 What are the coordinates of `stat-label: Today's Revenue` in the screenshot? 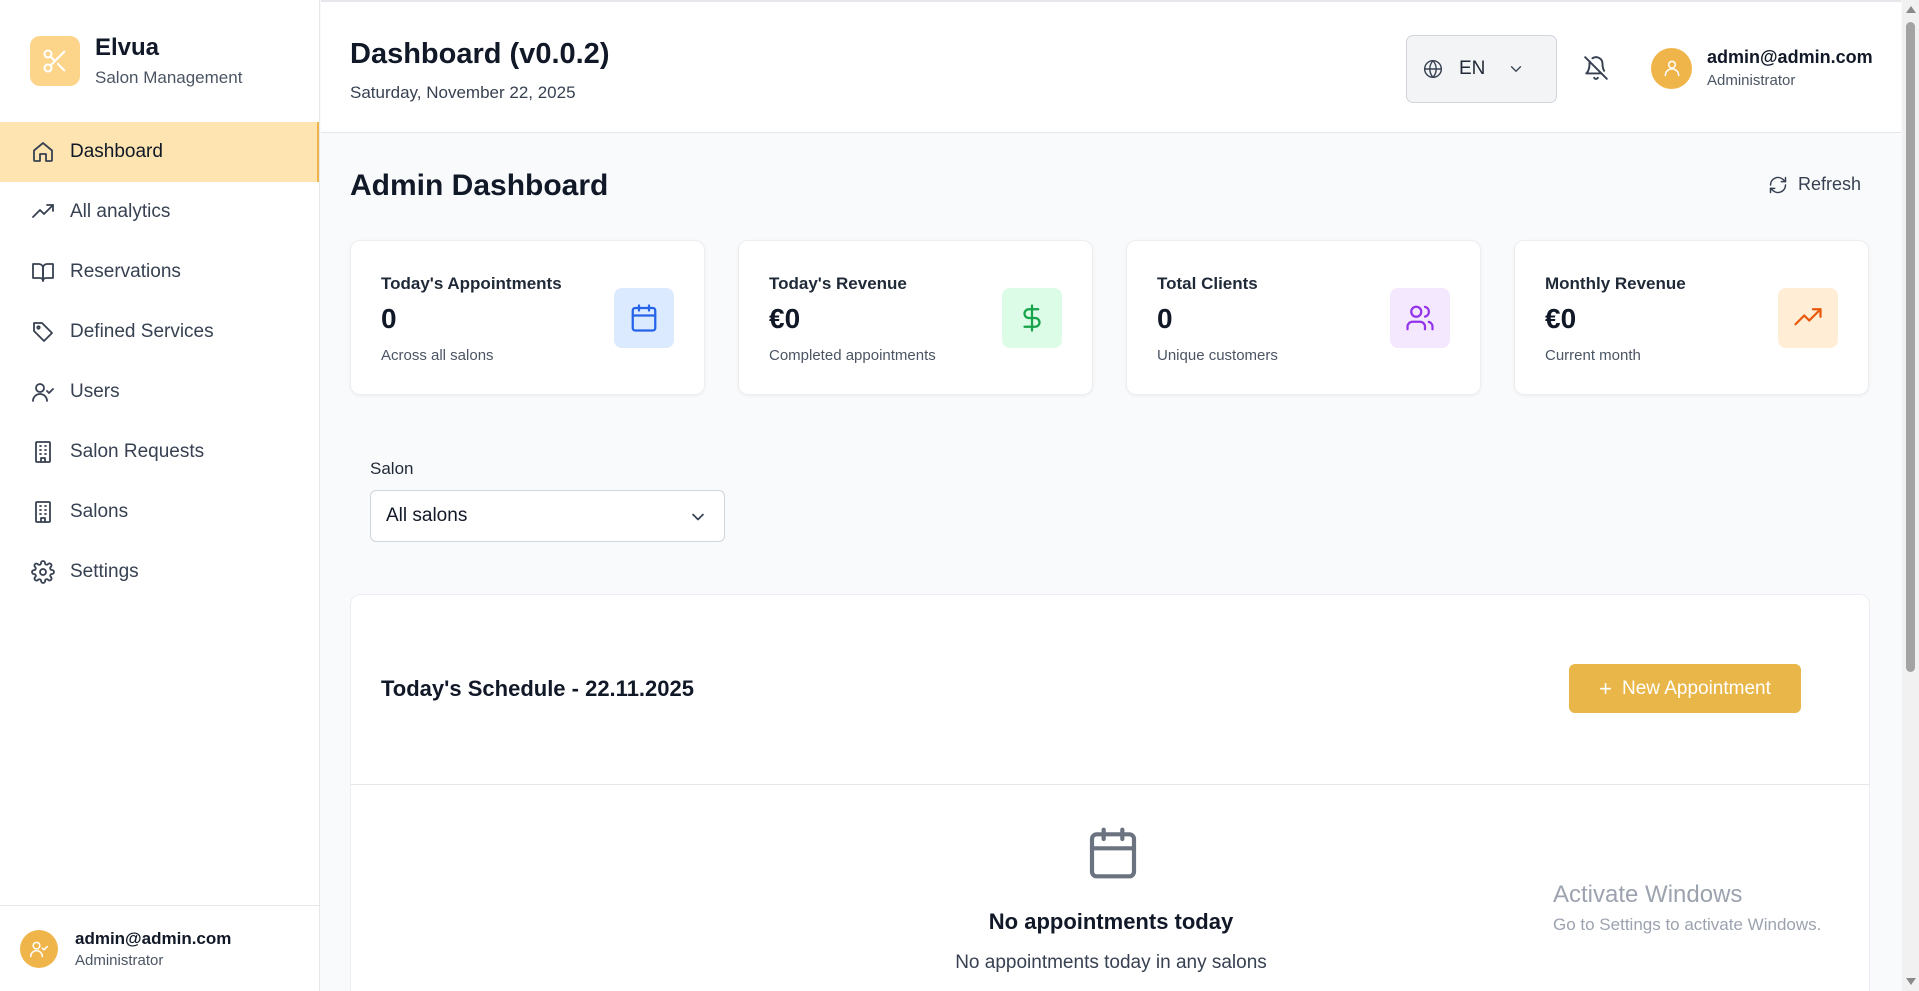 It's located at (838, 283).